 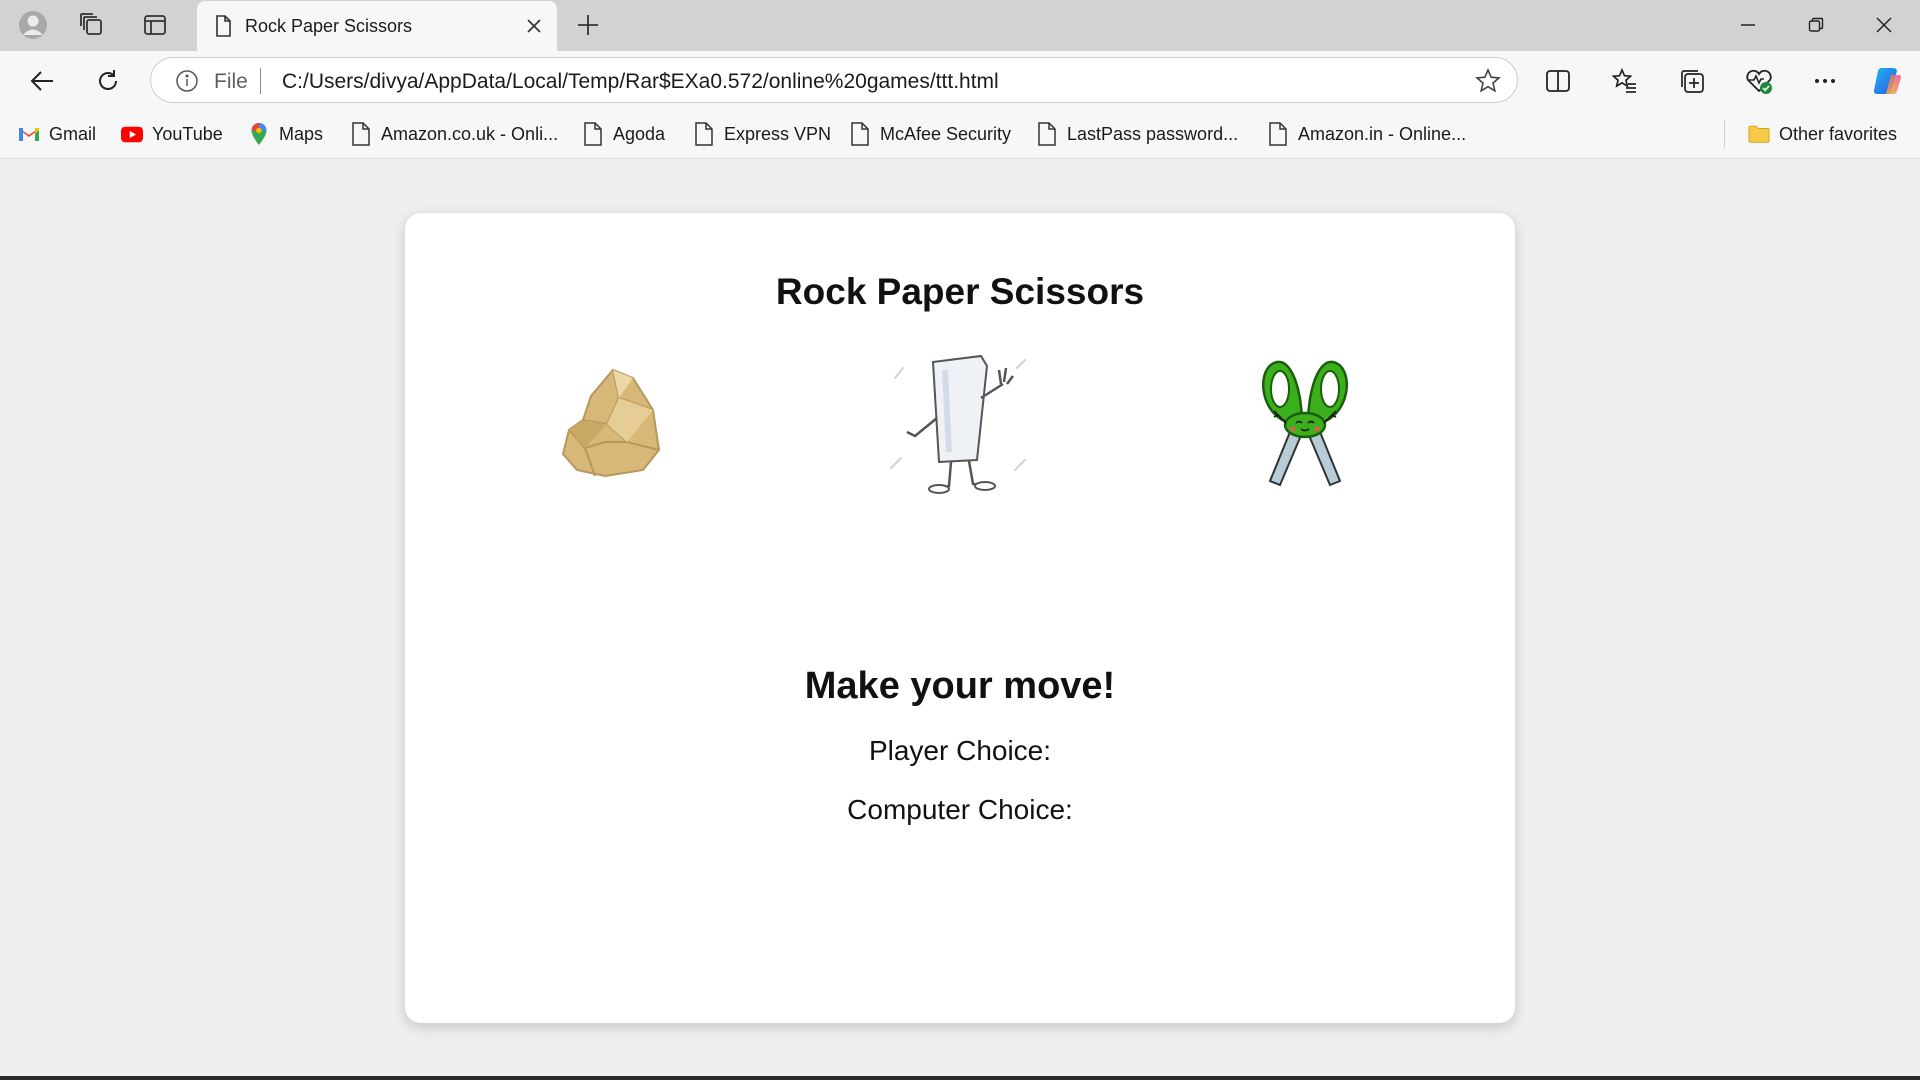 I want to click on minimize-icon, so click(x=1748, y=25).